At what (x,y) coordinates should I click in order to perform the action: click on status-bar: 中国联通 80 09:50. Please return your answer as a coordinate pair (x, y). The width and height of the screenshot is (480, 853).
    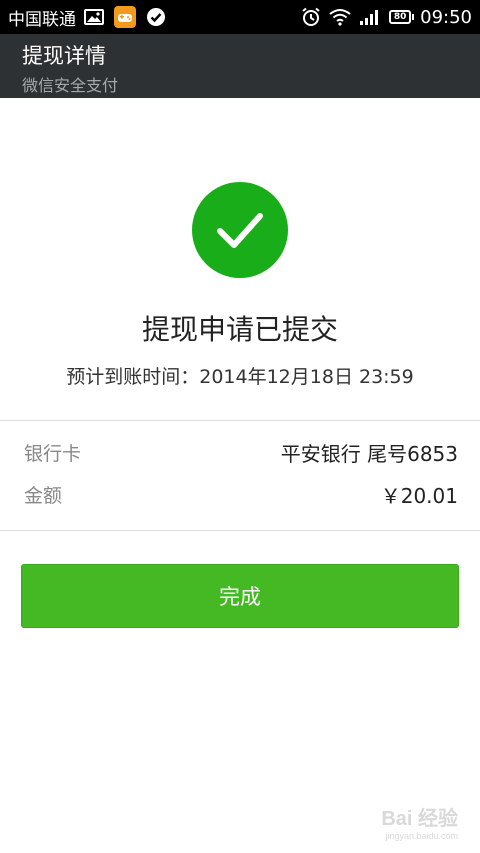
    Looking at the image, I should click on (240, 17).